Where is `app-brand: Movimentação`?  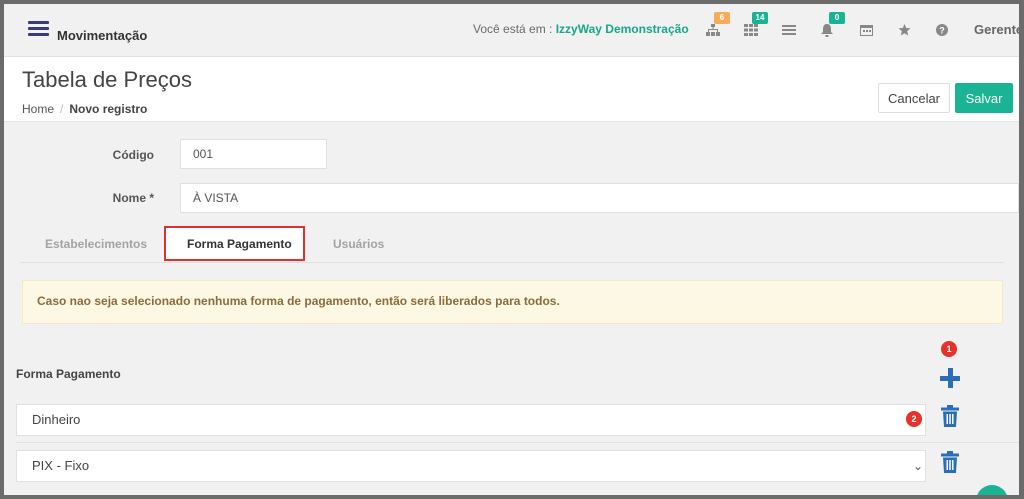 app-brand: Movimentação is located at coordinates (102, 35).